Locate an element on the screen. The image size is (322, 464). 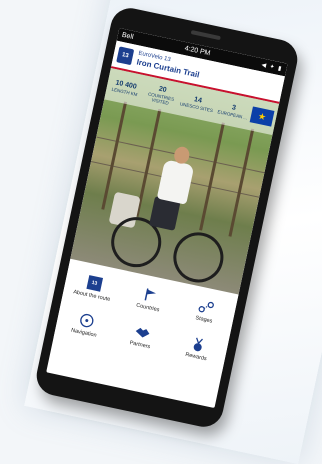
route-badge: 13 is located at coordinates (125, 56).